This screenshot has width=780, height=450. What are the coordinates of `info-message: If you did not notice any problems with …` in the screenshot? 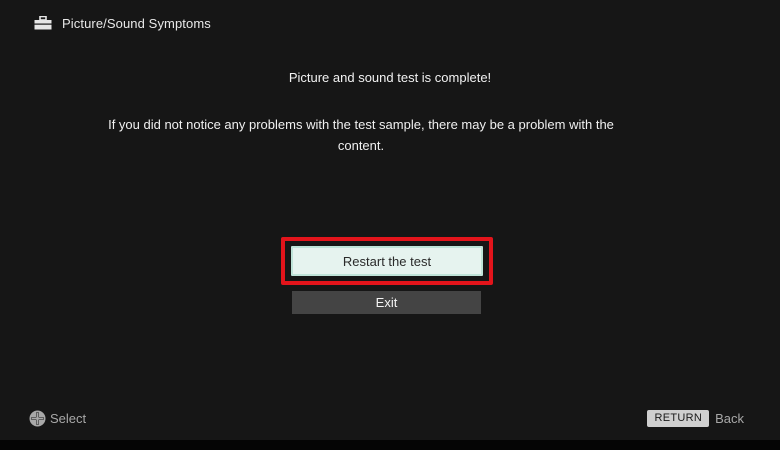 It's located at (361, 135).